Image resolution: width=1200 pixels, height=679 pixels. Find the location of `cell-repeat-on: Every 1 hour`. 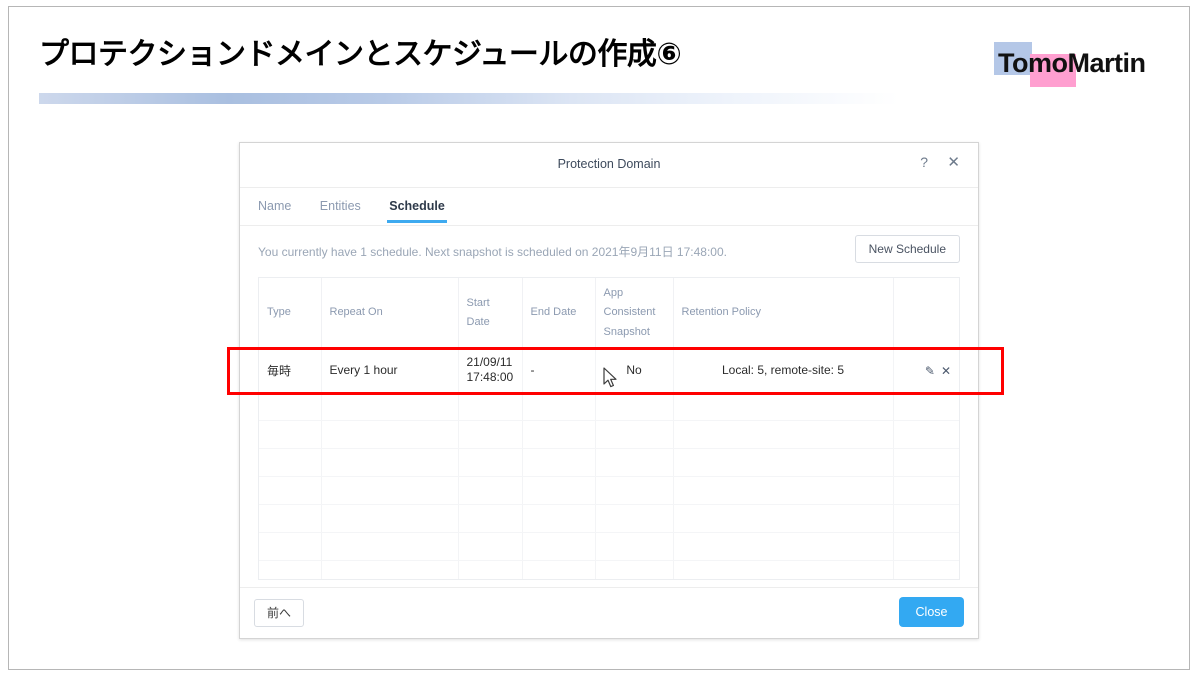

cell-repeat-on: Every 1 hour is located at coordinates (390, 370).